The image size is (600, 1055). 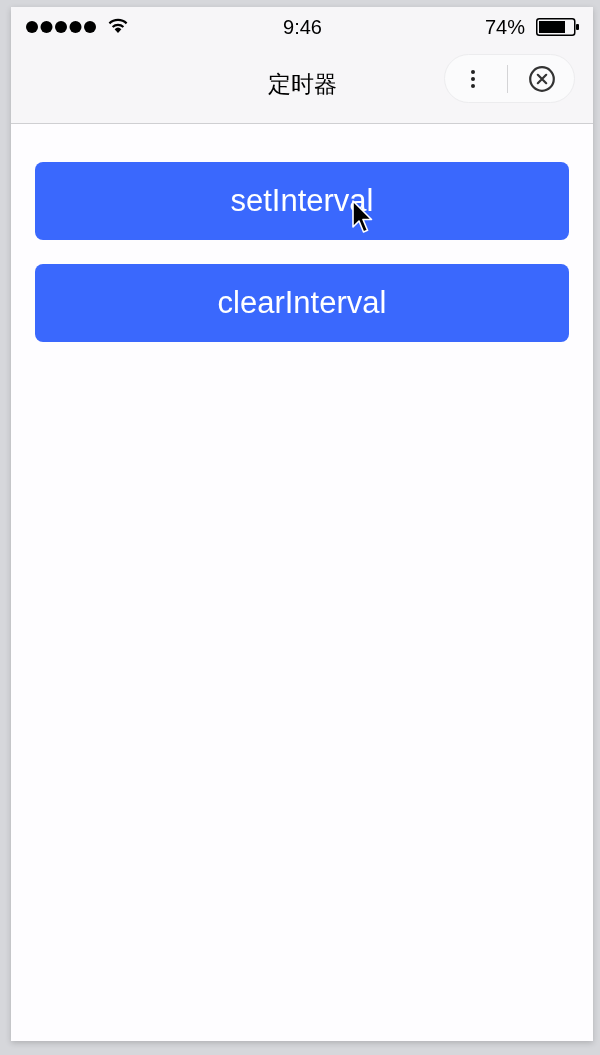 What do you see at coordinates (557, 27) in the screenshot?
I see `battery-icon` at bounding box center [557, 27].